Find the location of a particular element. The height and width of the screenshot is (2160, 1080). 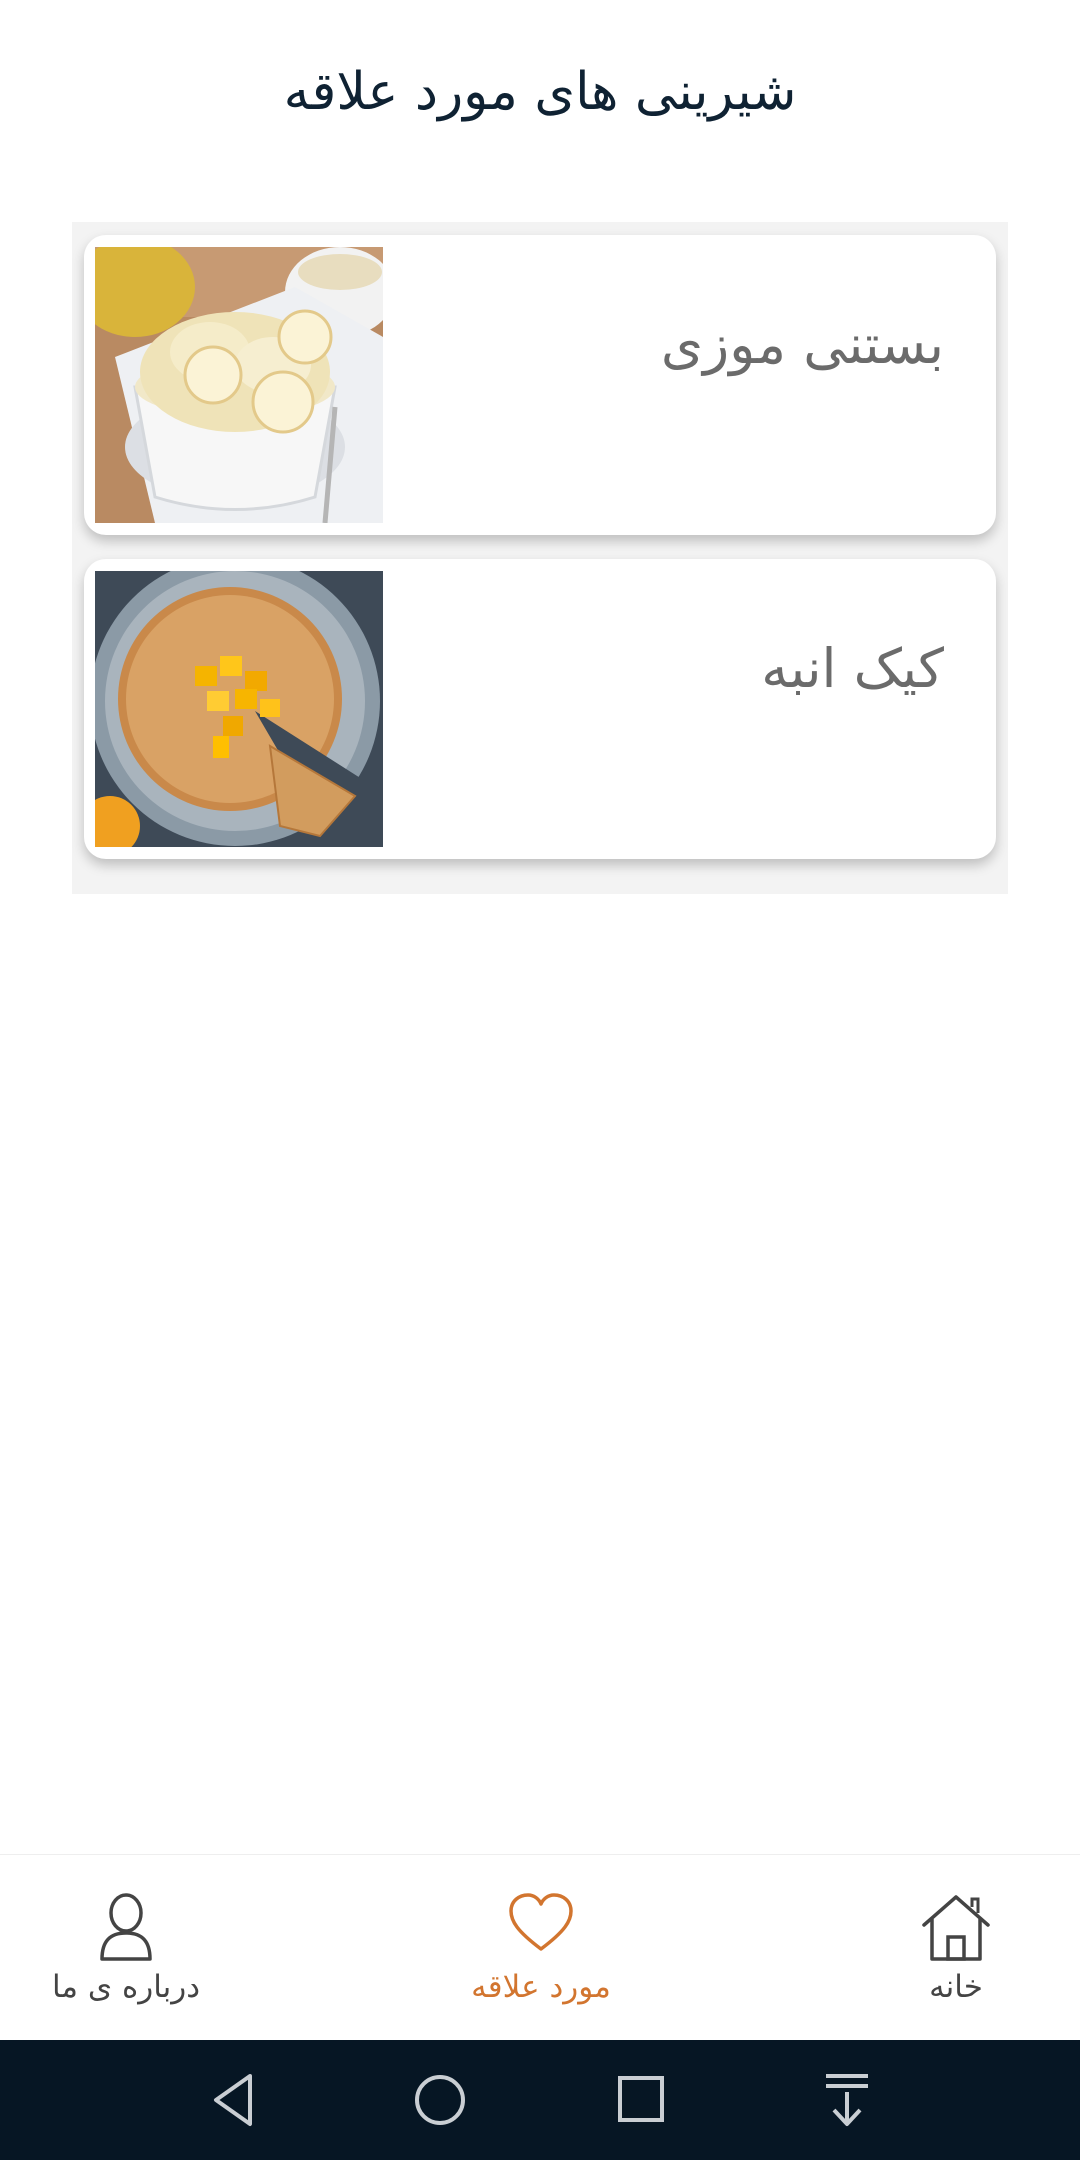

nav-about-us: درباره ی ما is located at coordinates (128, 1948).